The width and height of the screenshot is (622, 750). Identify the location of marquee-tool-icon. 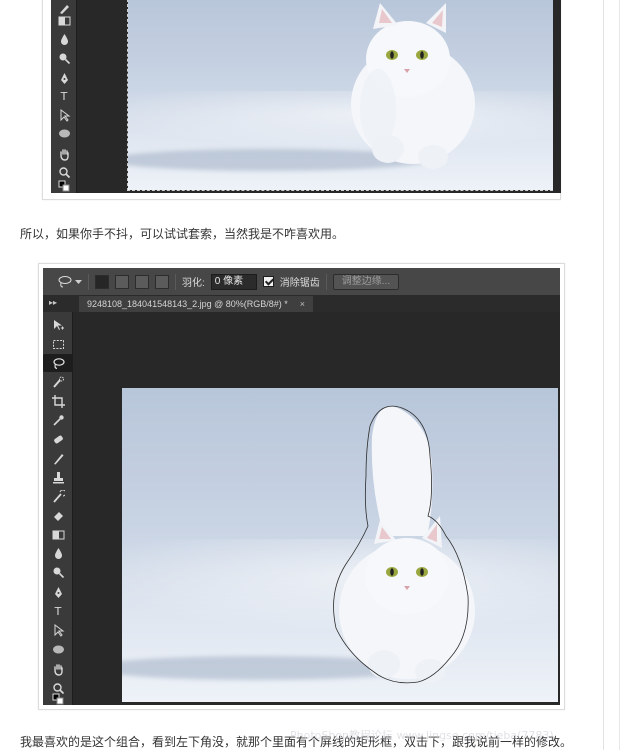
(58, 344).